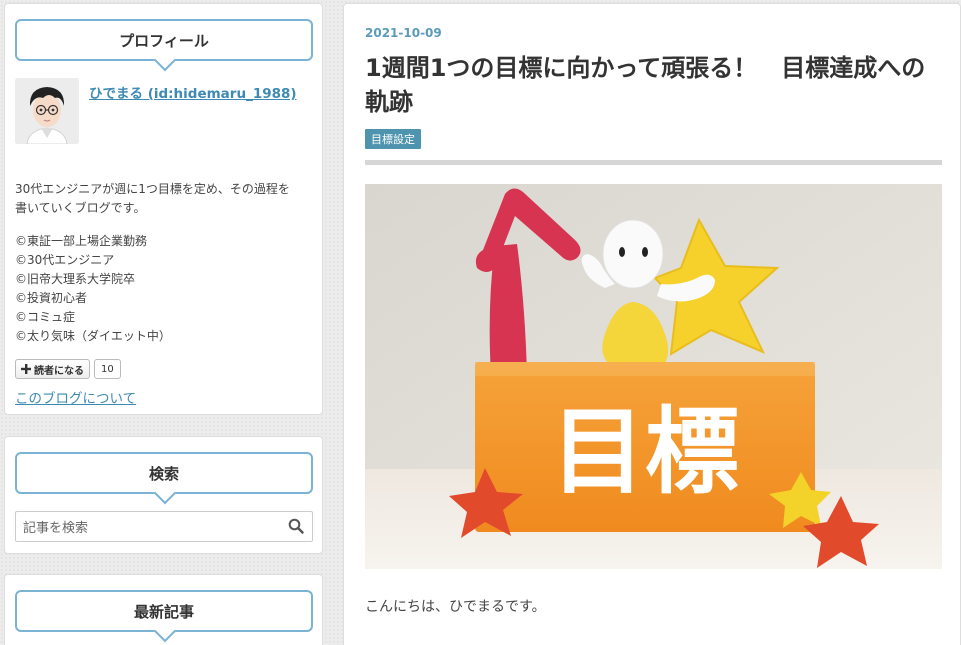 The width and height of the screenshot is (961, 645). Describe the element at coordinates (80, 208) in the screenshot. I see `profile-description-line: 書いていくブログです。` at that location.